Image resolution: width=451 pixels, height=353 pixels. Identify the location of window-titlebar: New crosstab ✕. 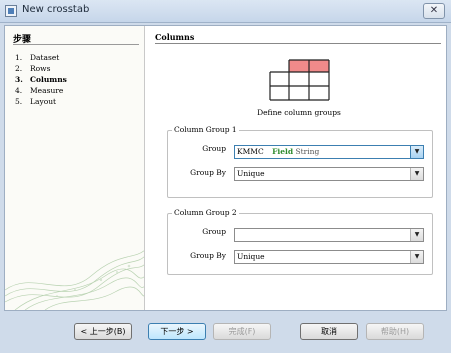
(225, 11).